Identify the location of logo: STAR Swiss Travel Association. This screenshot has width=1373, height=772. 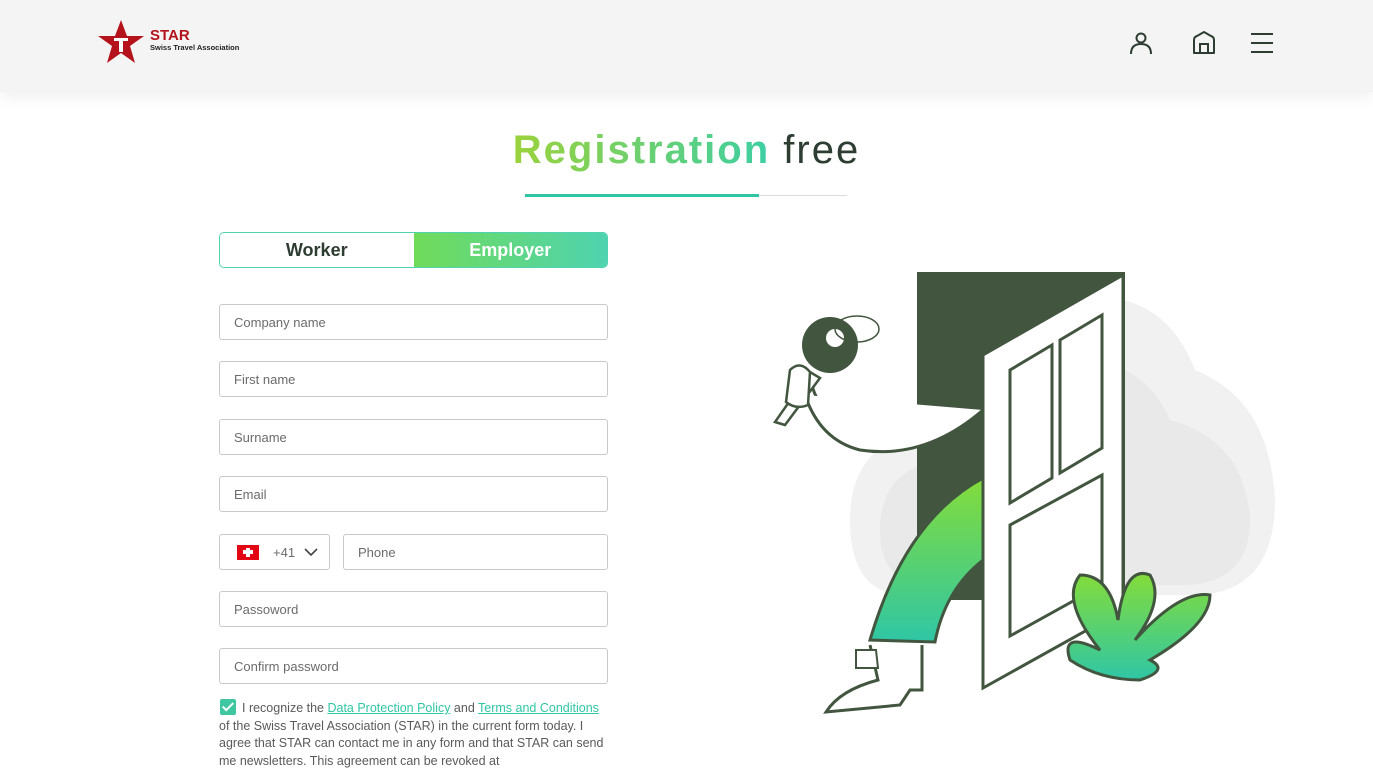
(167, 43).